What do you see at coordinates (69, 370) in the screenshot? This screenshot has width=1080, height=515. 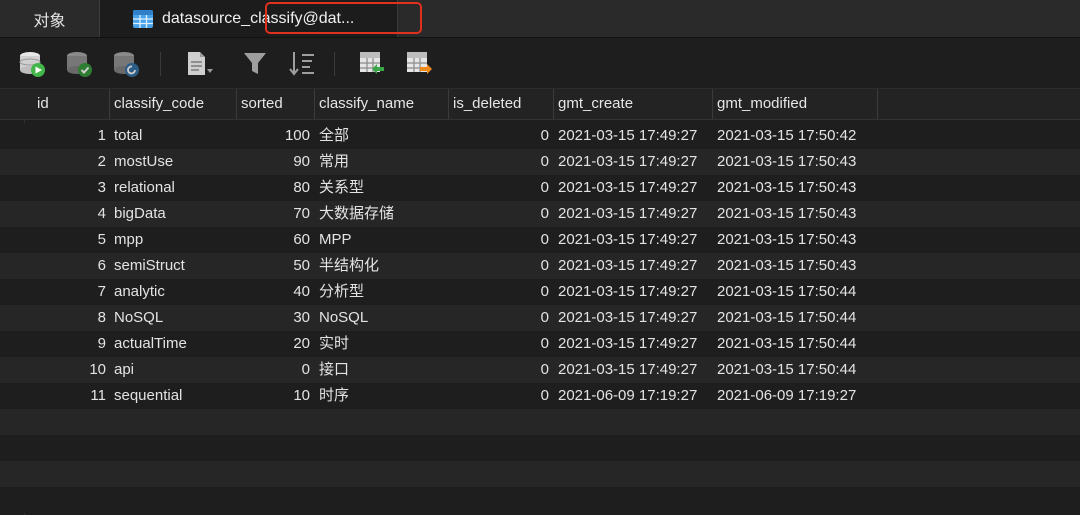 I see `cell-id: 10` at bounding box center [69, 370].